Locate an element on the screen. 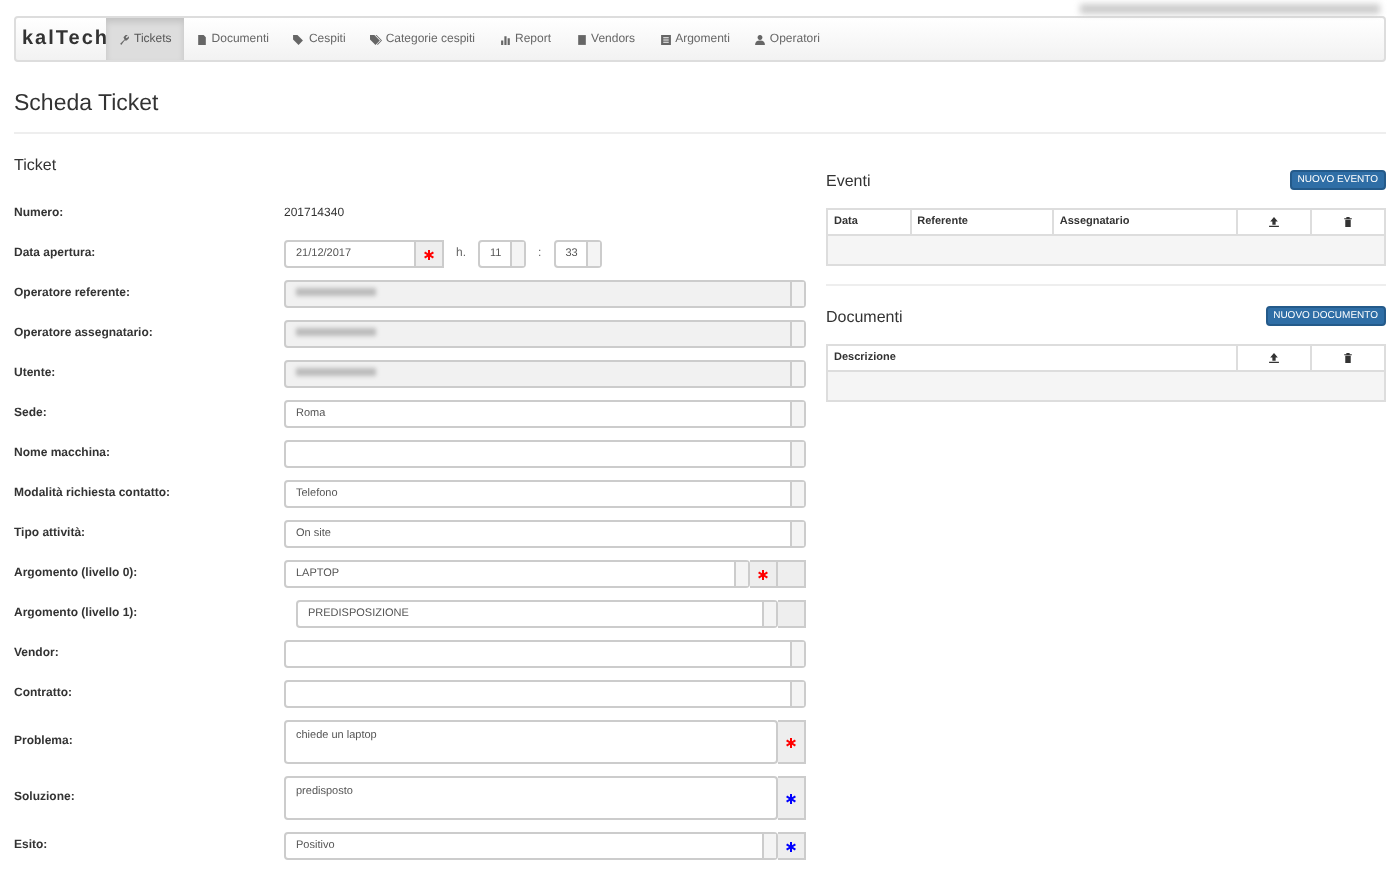 This screenshot has height=876, width=1400. section-heading: Ticket is located at coordinates (36, 165).